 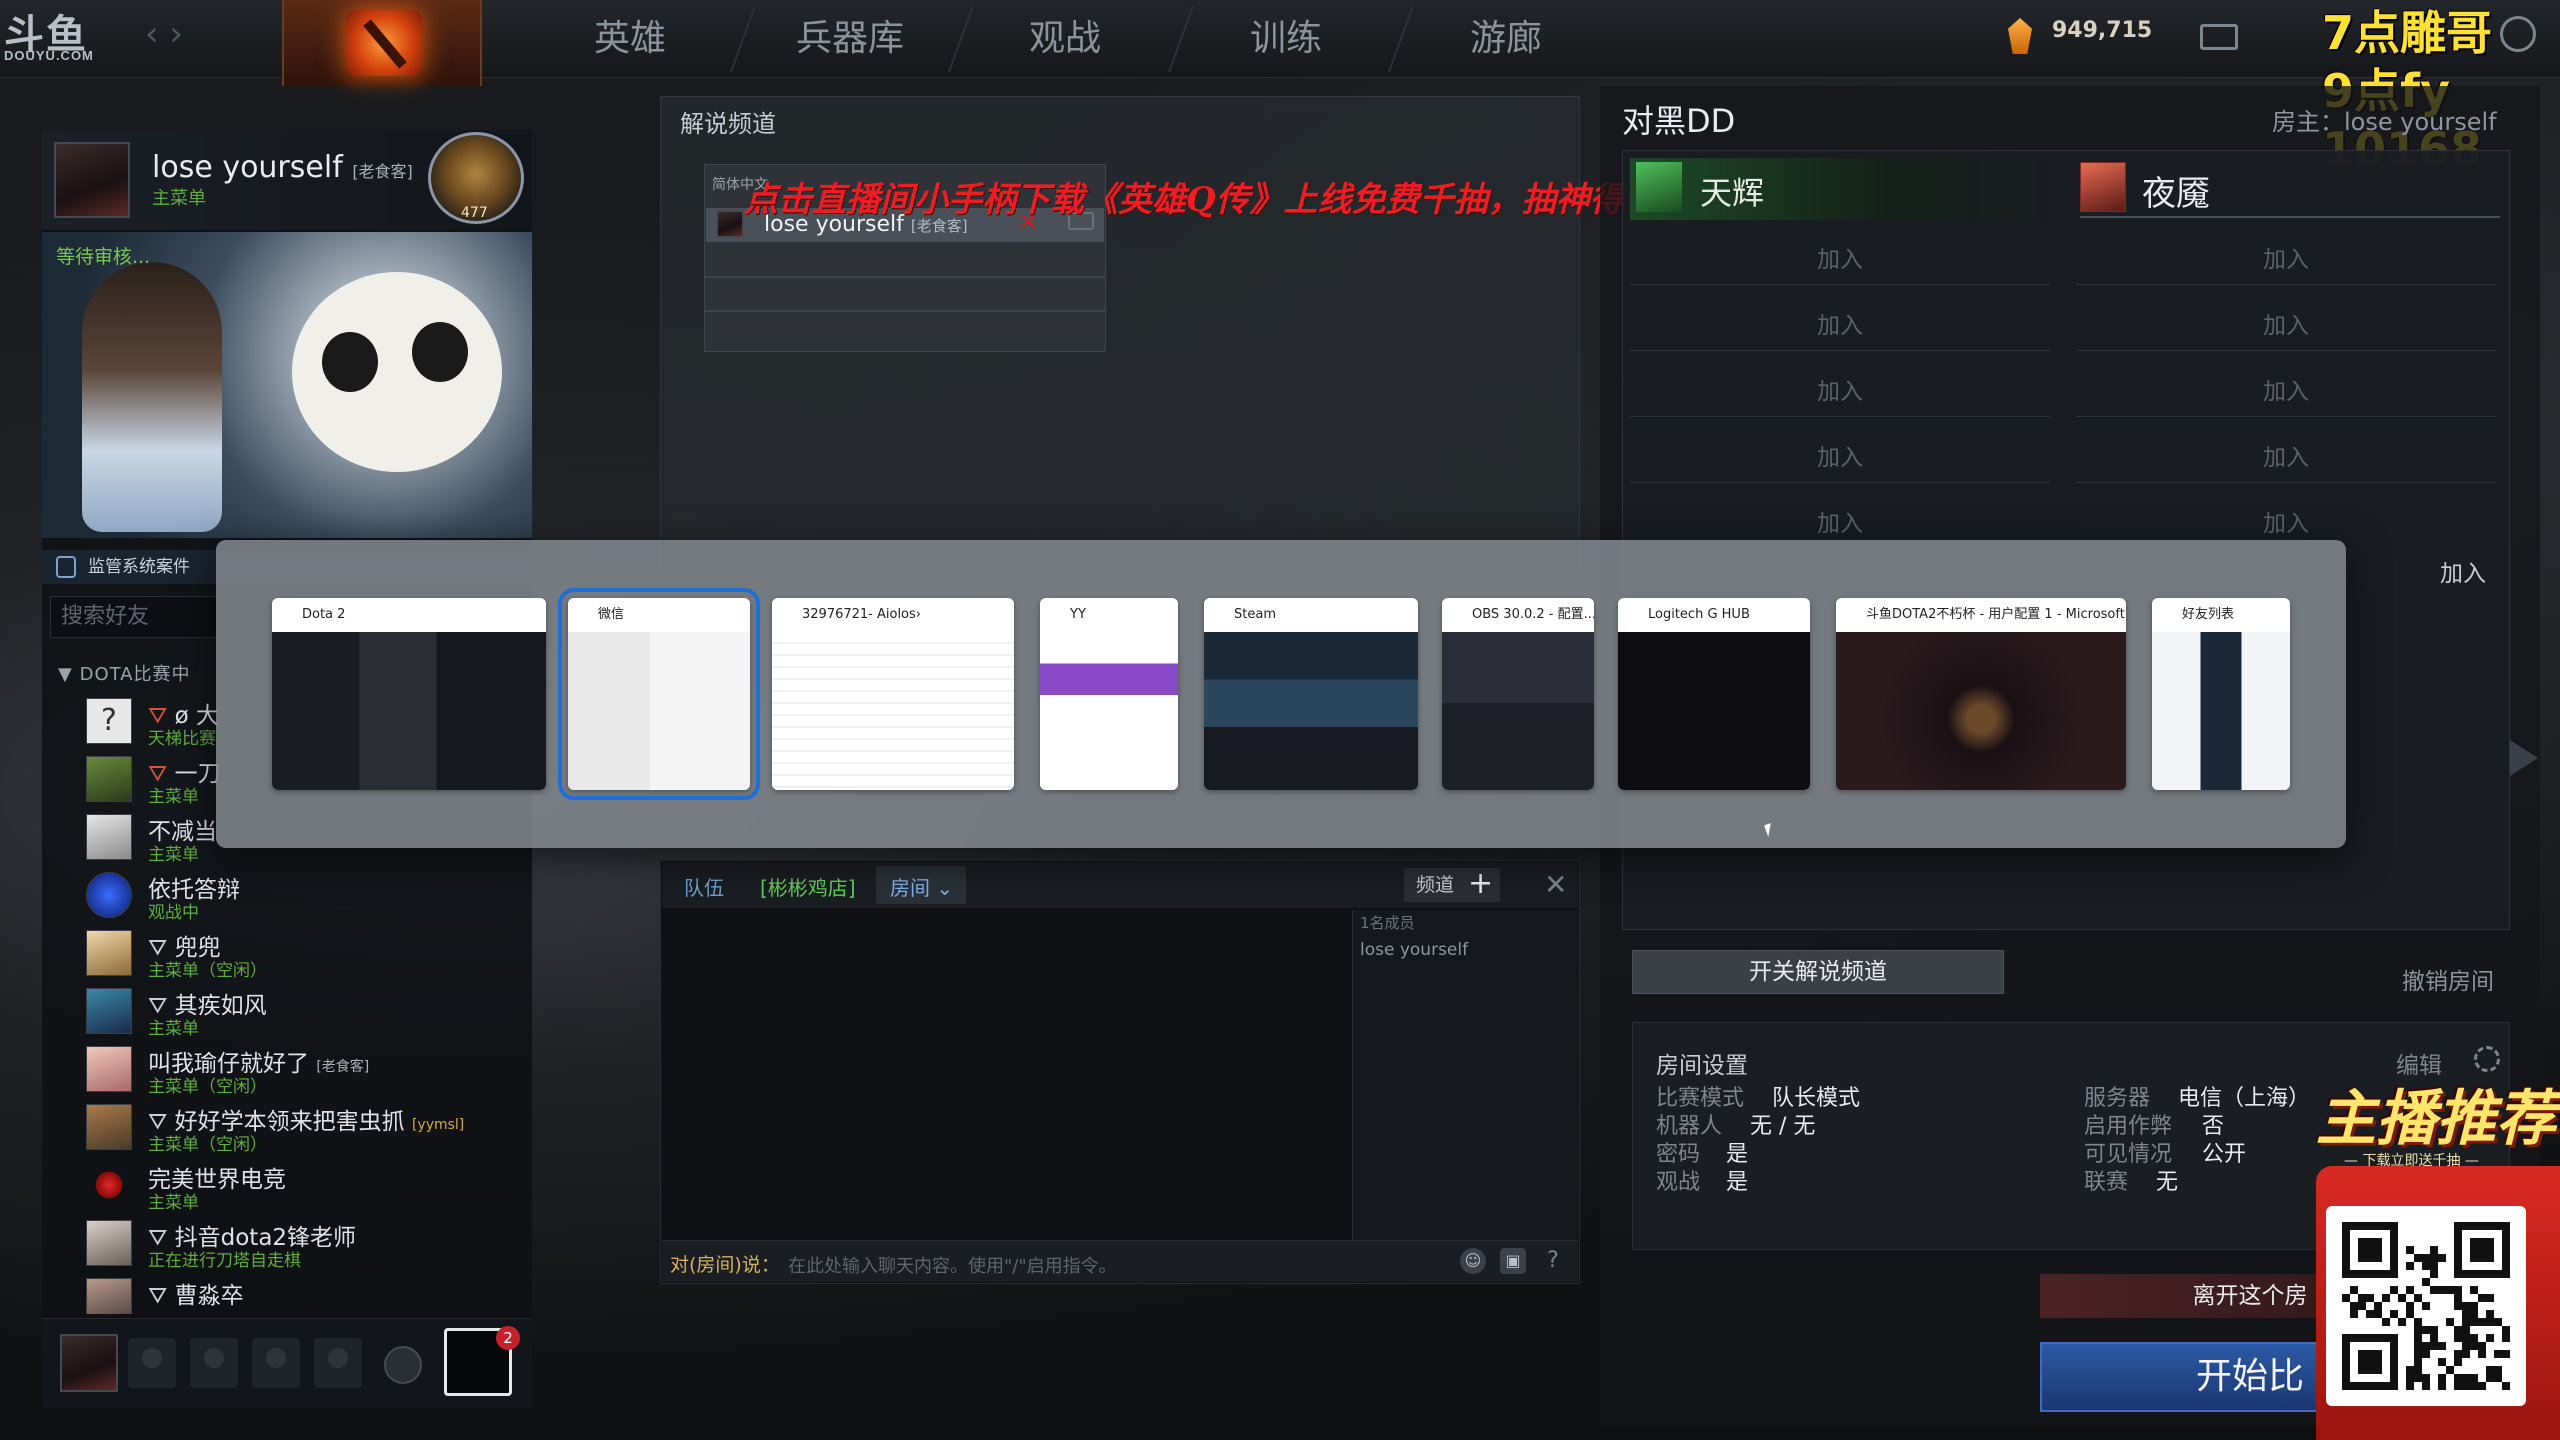 What do you see at coordinates (135, 617) in the screenshot?
I see `friend-search-input: 搜索好友` at bounding box center [135, 617].